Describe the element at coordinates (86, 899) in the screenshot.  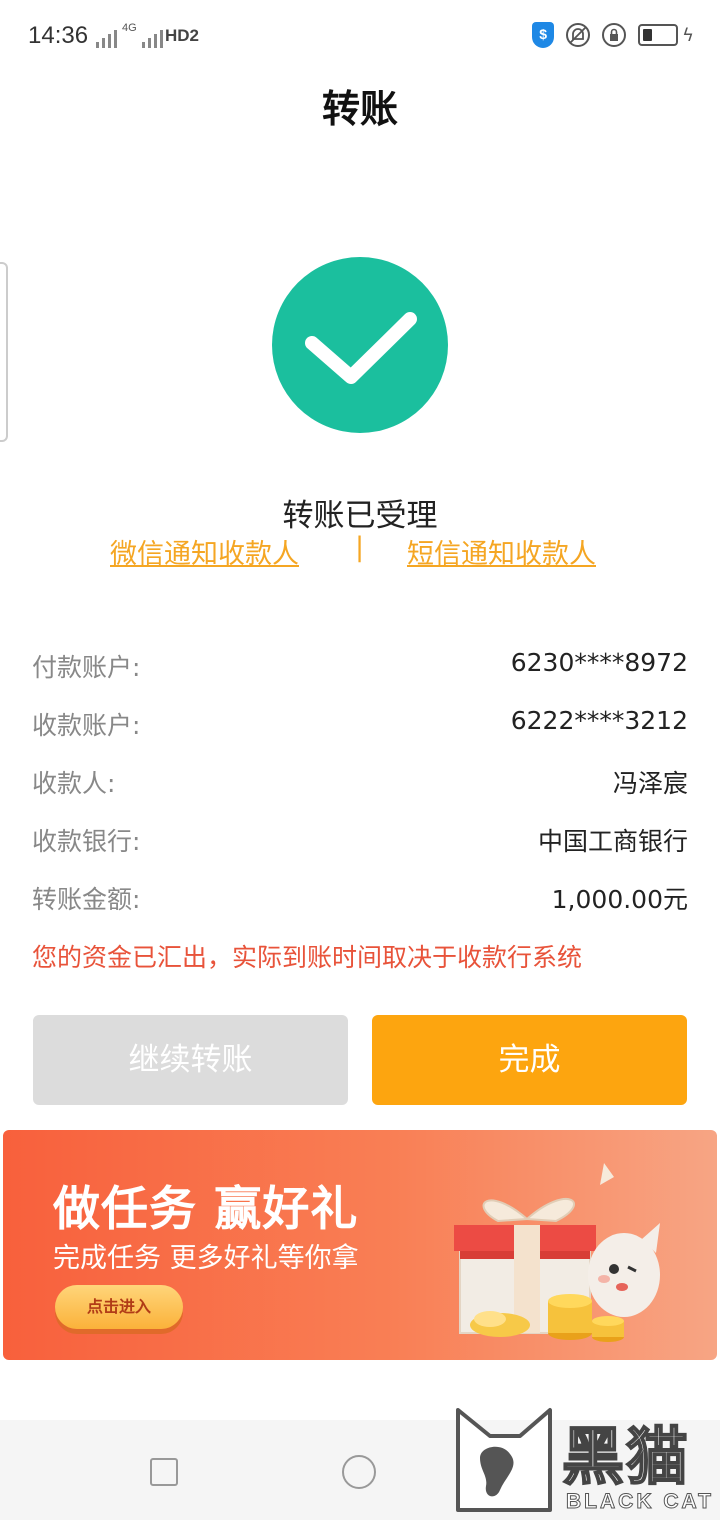
I see `detail-label: 转账金额:` at that location.